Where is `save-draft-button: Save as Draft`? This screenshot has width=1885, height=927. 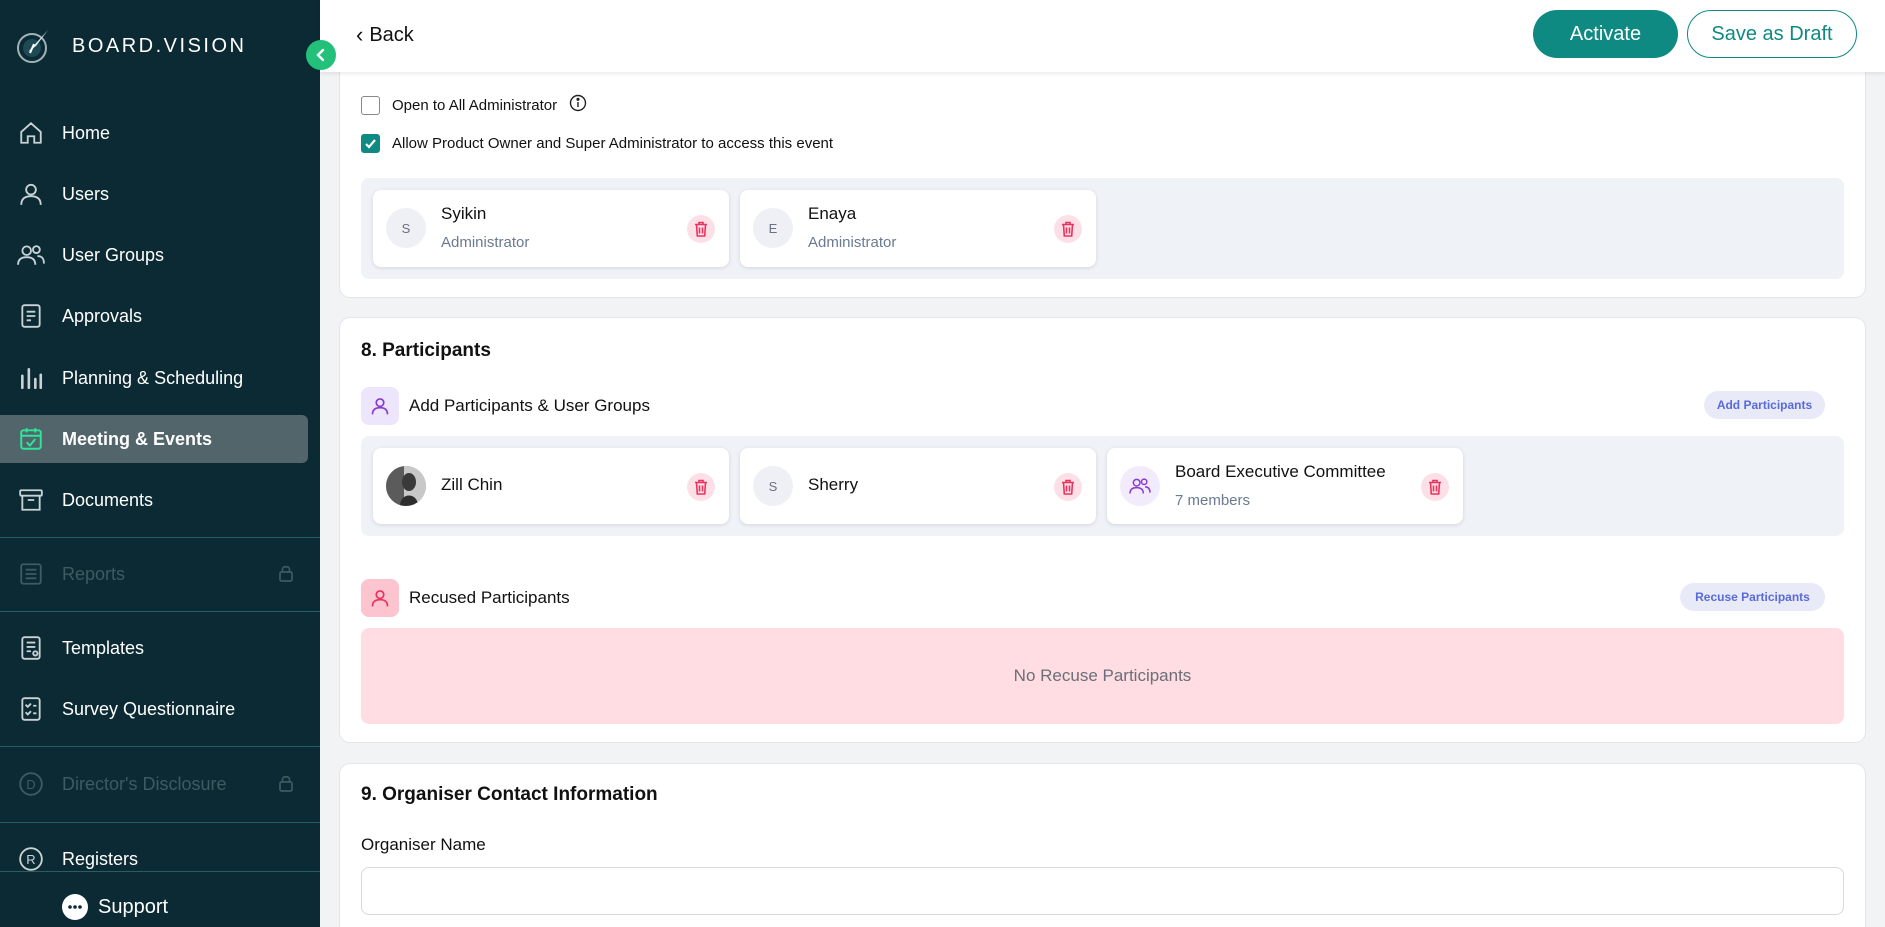
save-draft-button: Save as Draft is located at coordinates (1772, 34).